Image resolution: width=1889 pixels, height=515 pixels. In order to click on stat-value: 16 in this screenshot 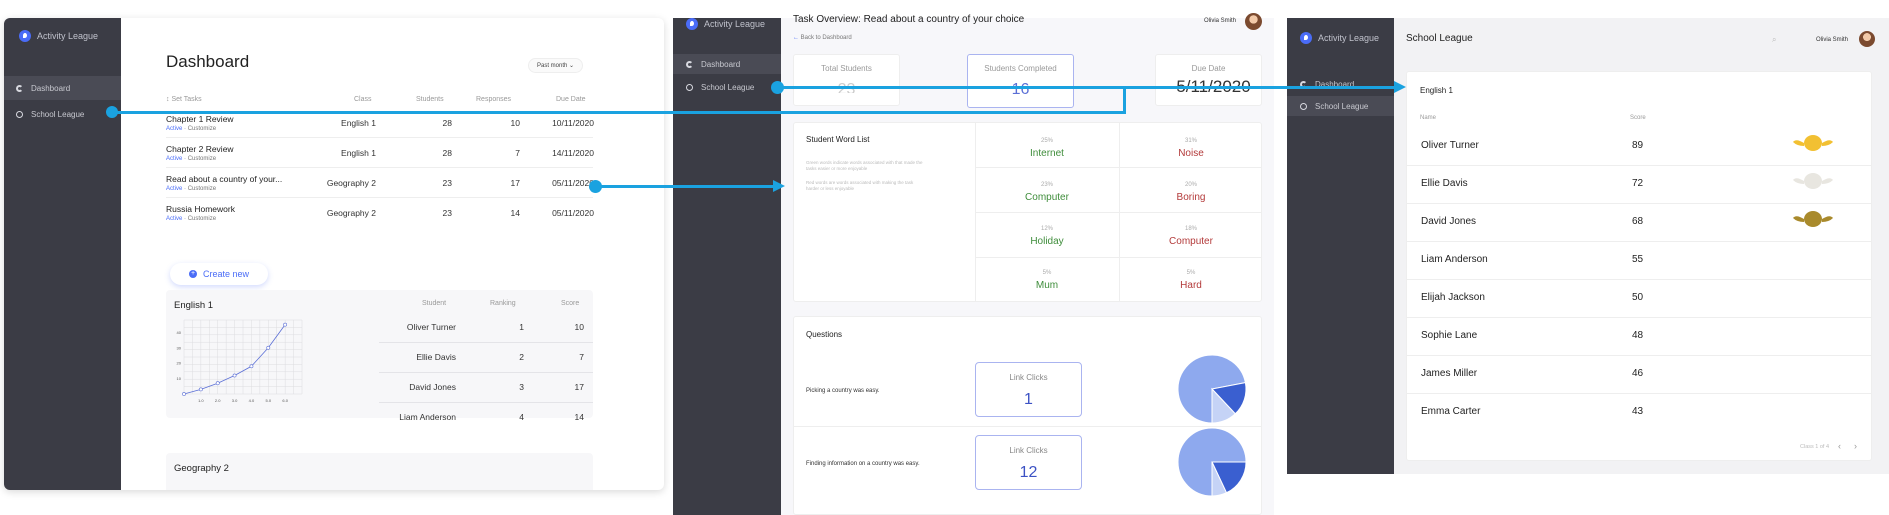, I will do `click(1020, 89)`.